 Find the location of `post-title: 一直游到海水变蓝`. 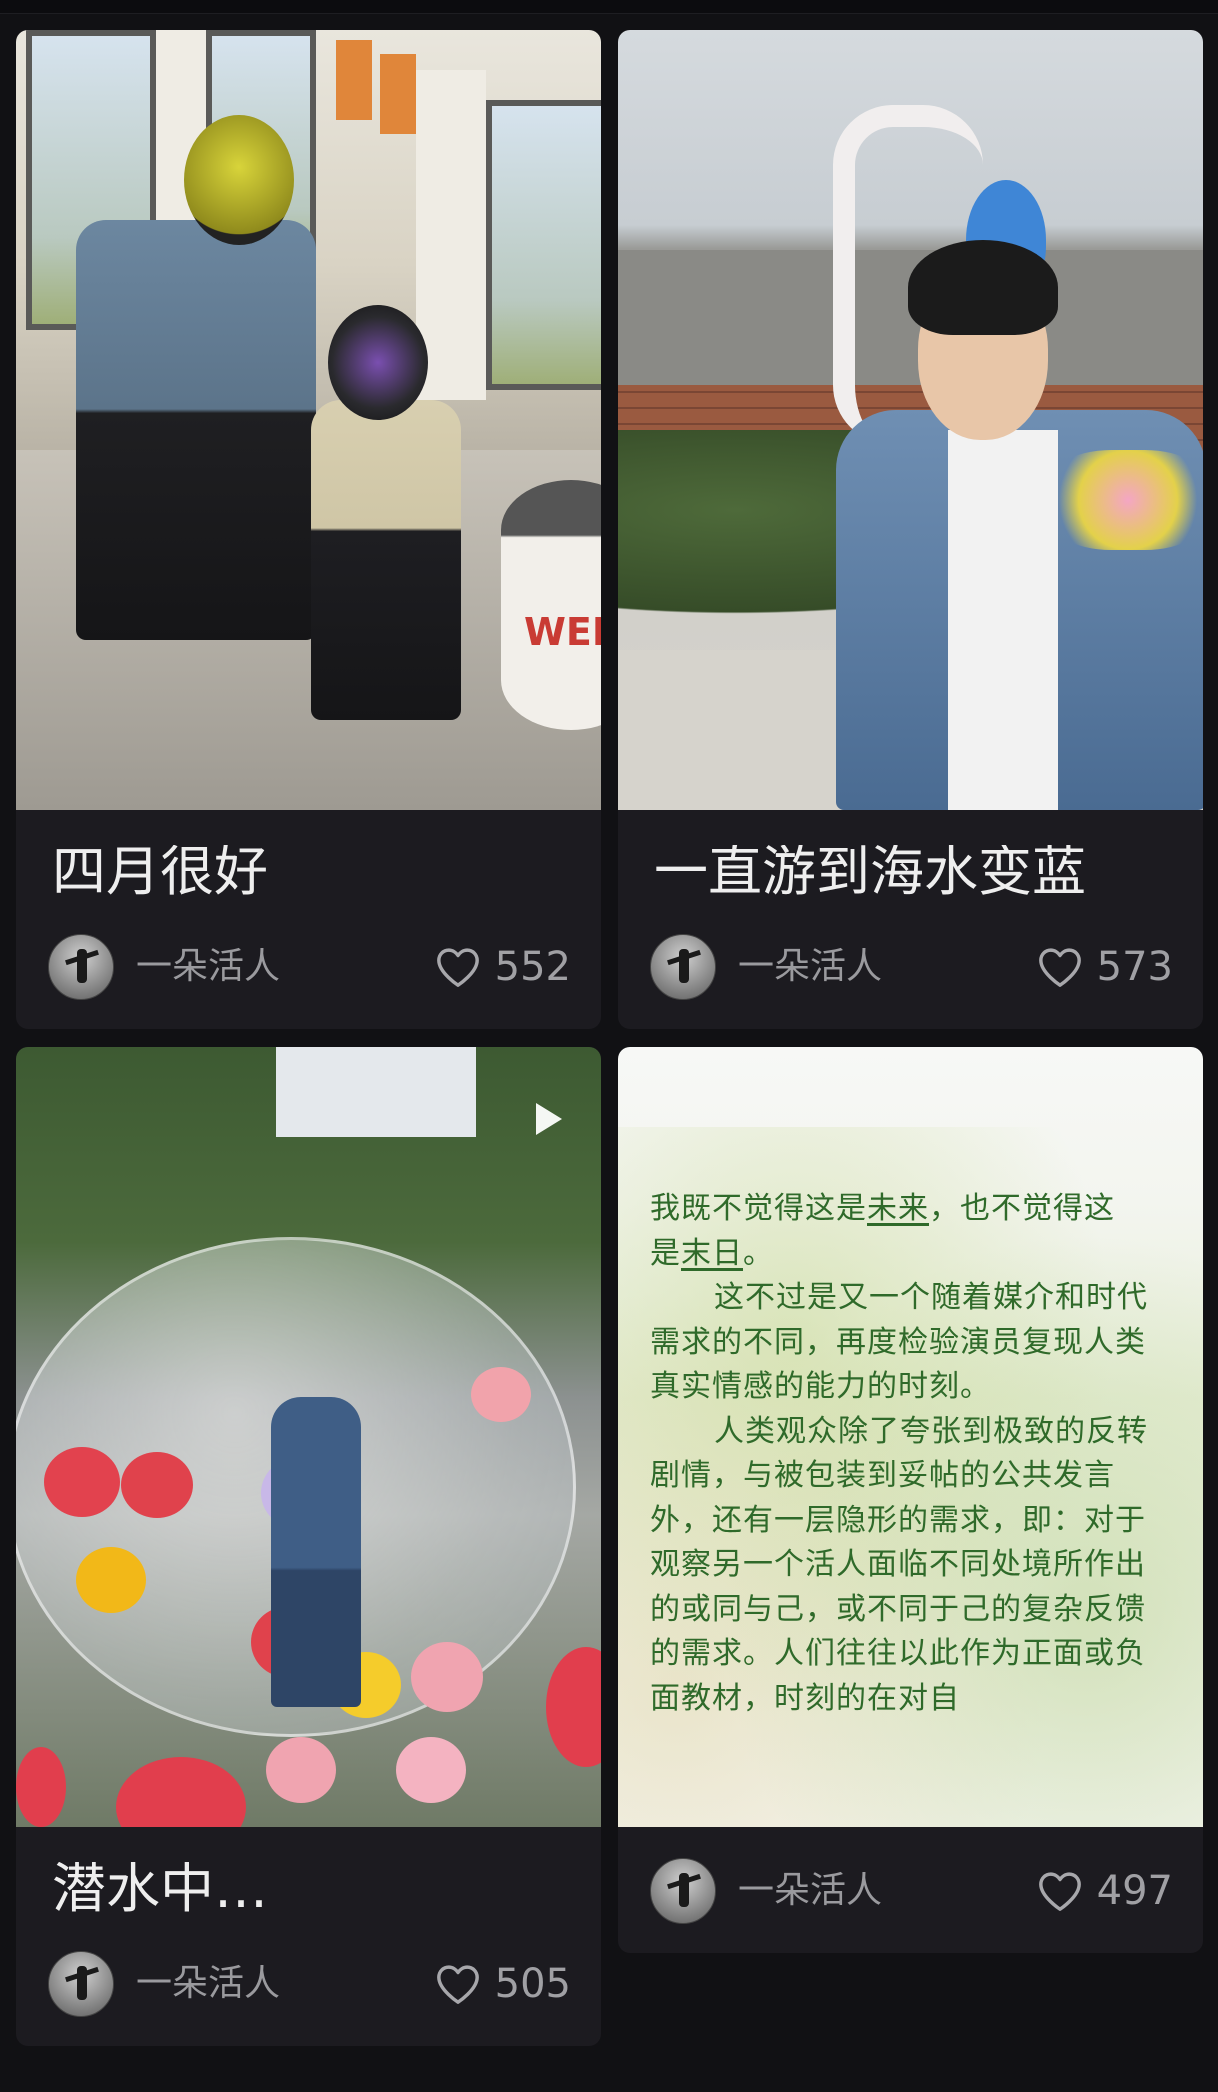

post-title: 一直游到海水变蓝 is located at coordinates (924, 872).